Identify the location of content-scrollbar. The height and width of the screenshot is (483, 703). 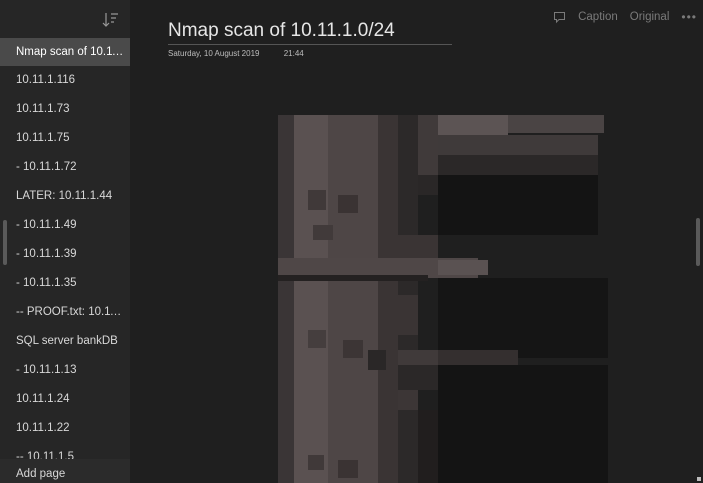
(698, 242).